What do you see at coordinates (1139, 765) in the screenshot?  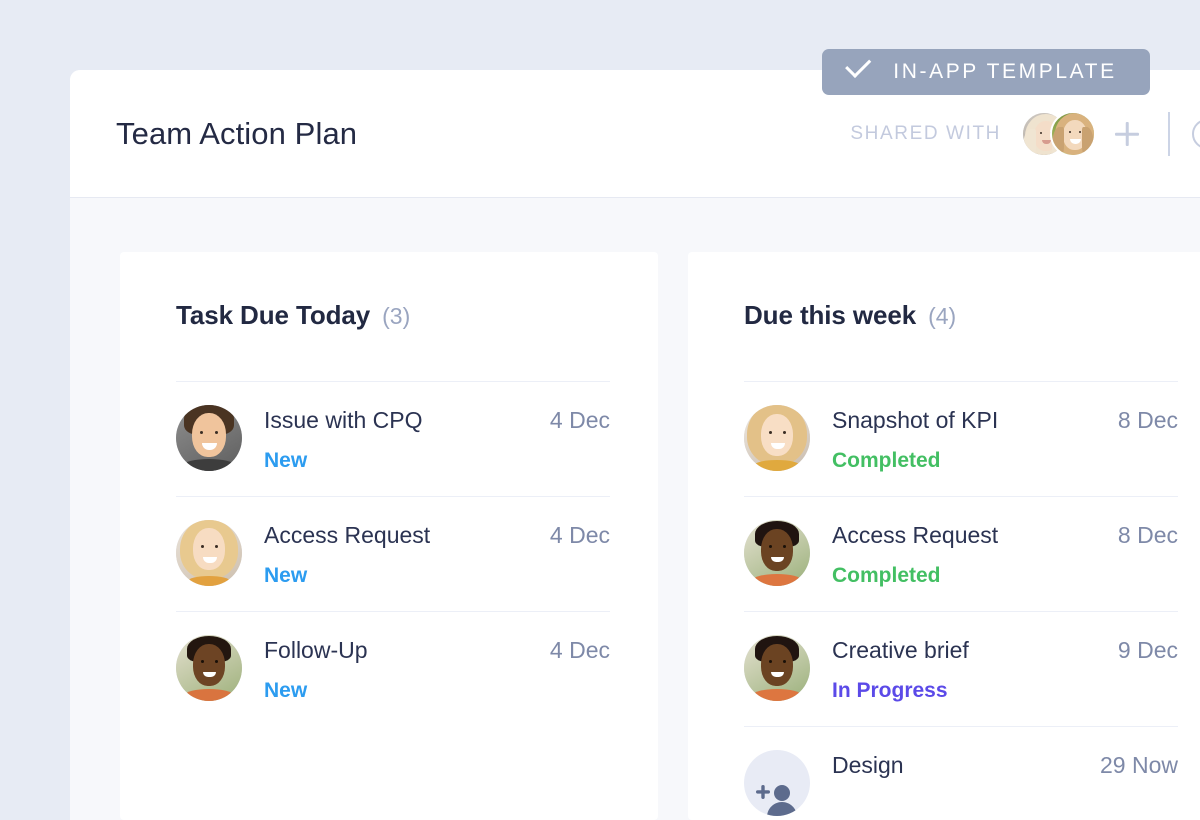 I see `task-date: 29 Now` at bounding box center [1139, 765].